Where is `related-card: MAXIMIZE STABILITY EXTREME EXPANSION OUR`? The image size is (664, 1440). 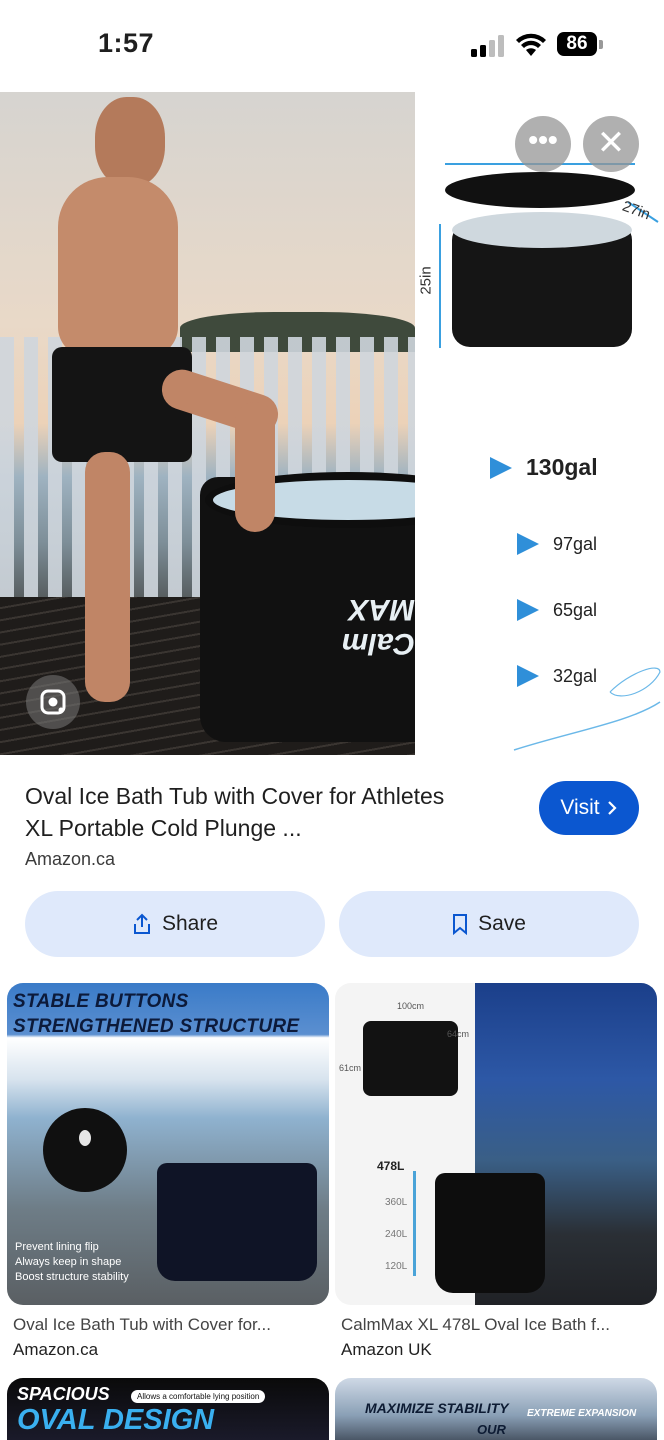 related-card: MAXIMIZE STABILITY EXTREME EXPANSION OUR is located at coordinates (496, 1409).